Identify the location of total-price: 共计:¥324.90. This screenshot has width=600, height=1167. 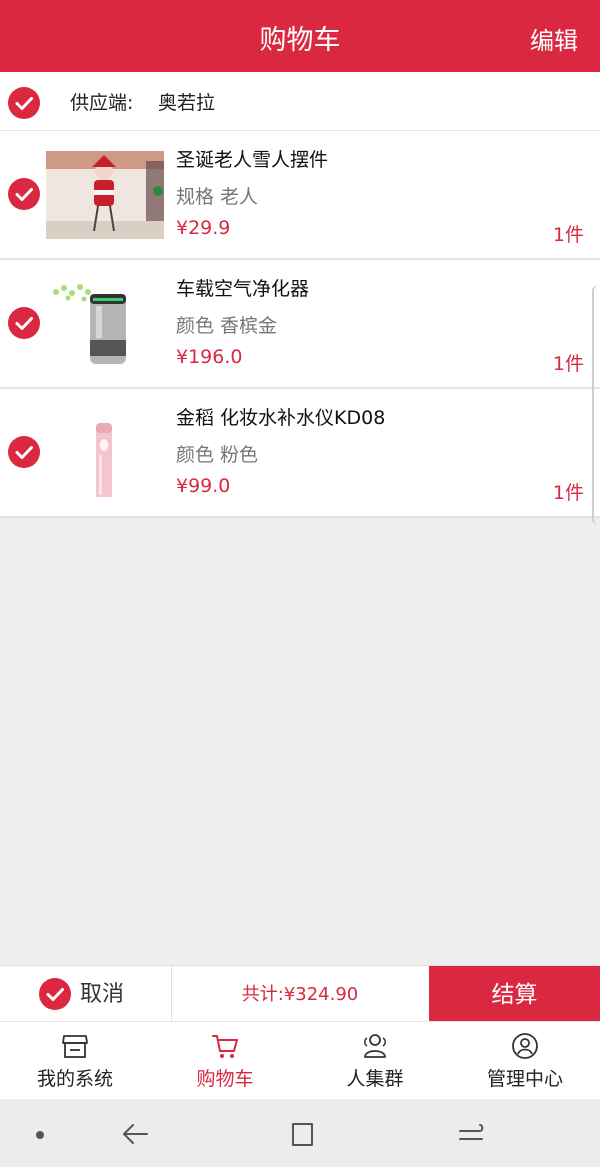
(300, 994).